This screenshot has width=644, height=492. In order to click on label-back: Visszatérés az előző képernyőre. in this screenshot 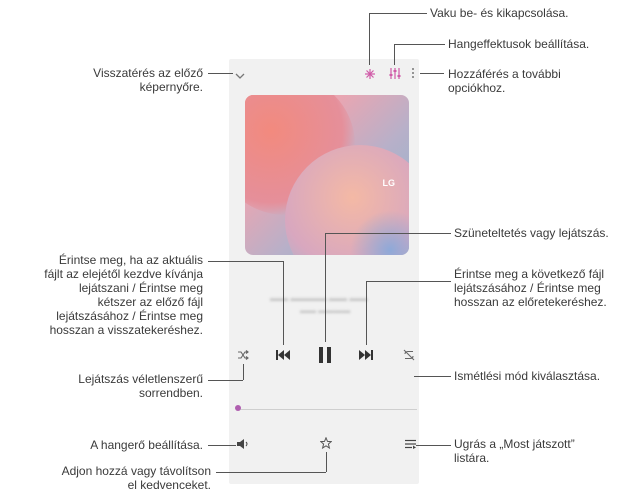, I will do `click(148, 80)`.